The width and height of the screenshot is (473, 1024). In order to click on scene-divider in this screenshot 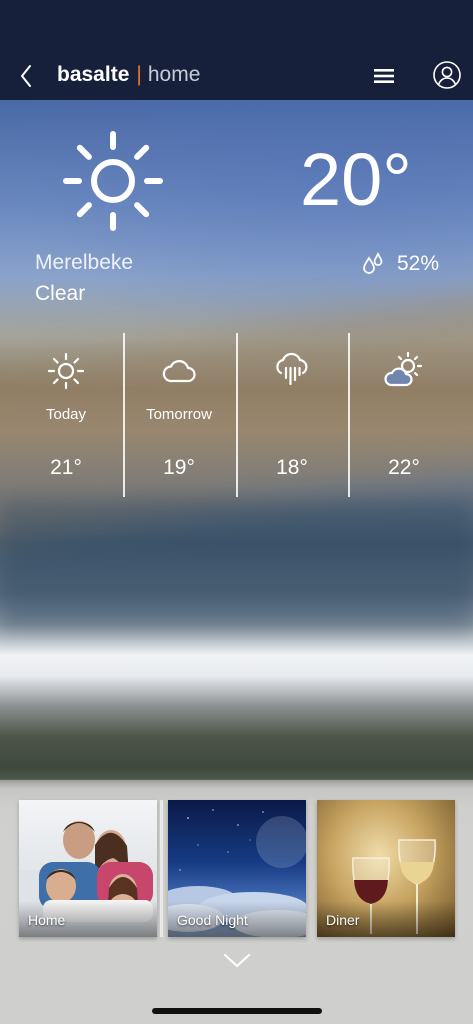, I will do `click(161, 868)`.